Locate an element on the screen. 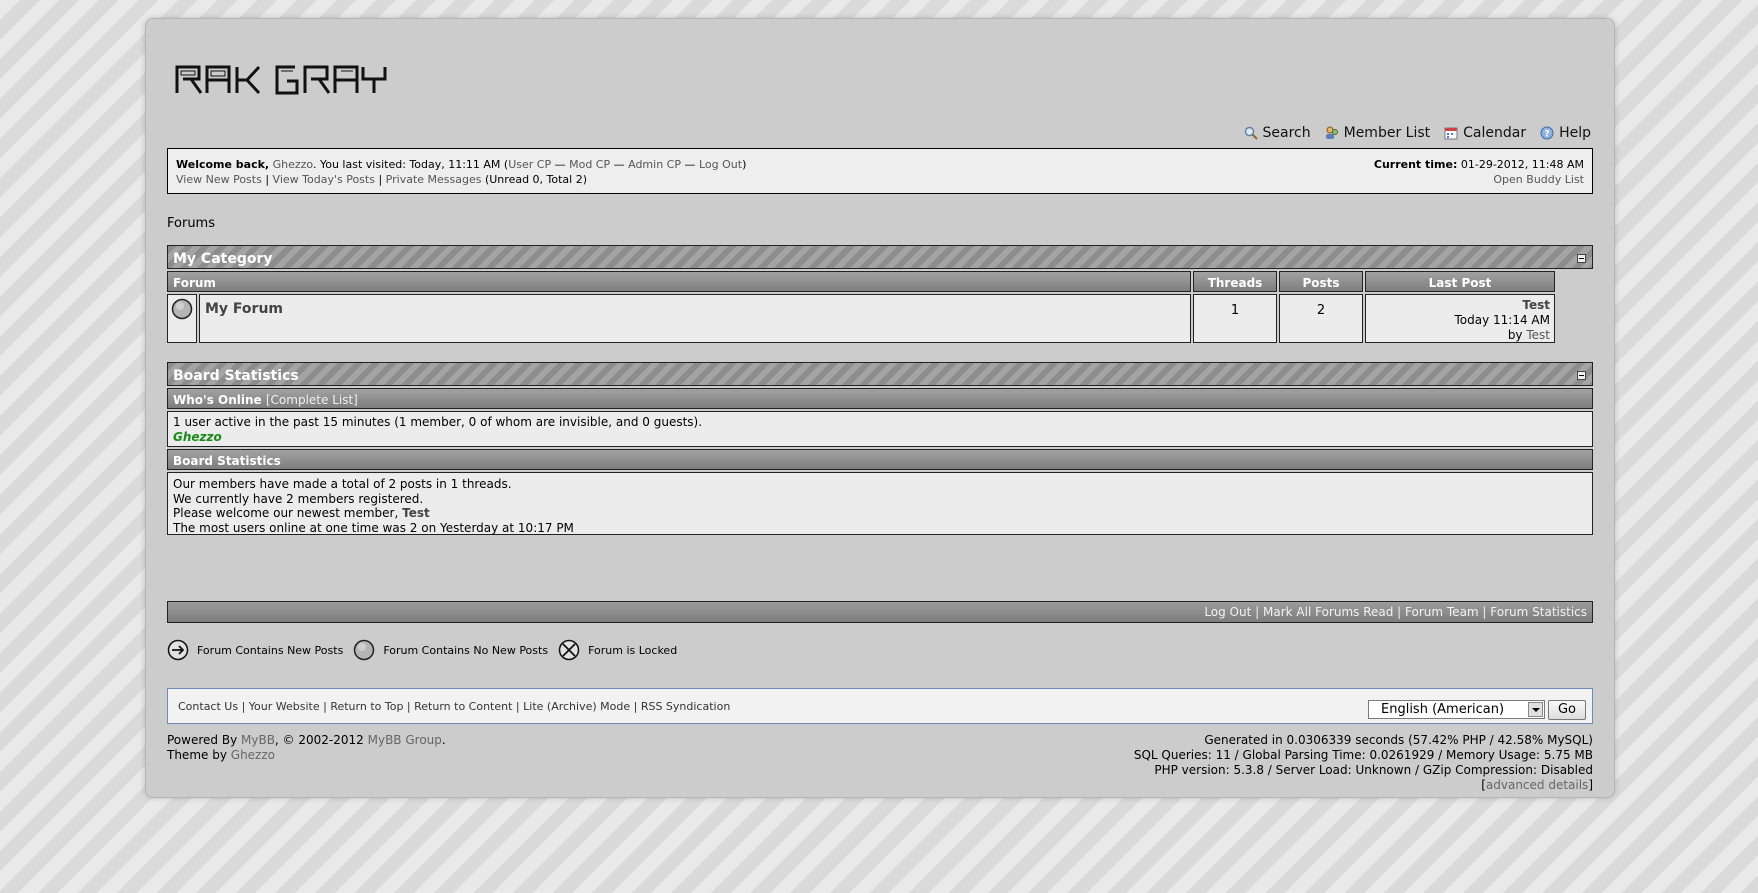 The width and height of the screenshot is (1758, 893). pm-counts: (Unread 0, Total 2) is located at coordinates (536, 179).